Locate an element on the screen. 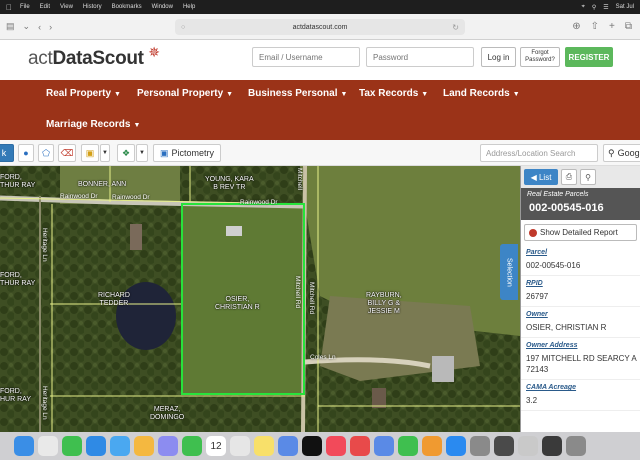  menu-view: View is located at coordinates (66, 7).